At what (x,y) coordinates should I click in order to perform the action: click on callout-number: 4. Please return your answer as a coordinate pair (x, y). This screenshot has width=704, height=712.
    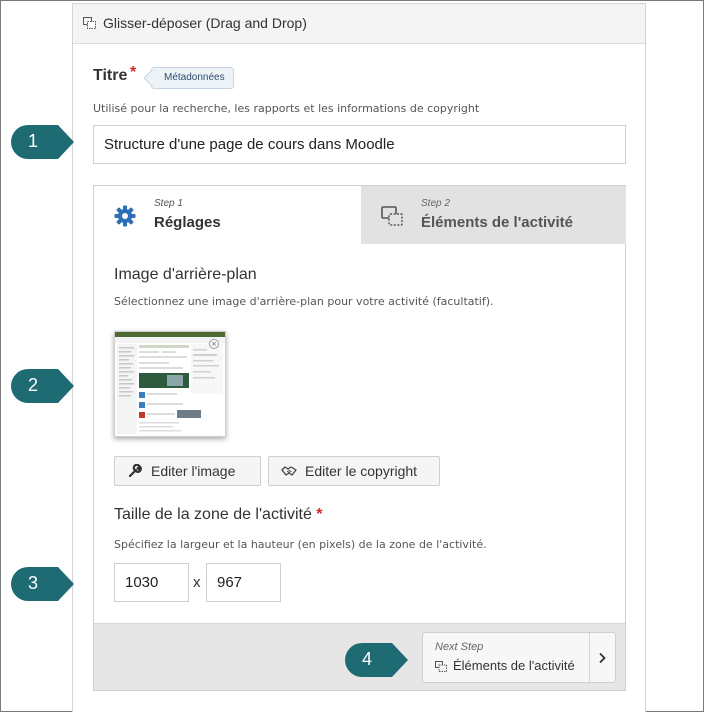
    Looking at the image, I should click on (366, 659).